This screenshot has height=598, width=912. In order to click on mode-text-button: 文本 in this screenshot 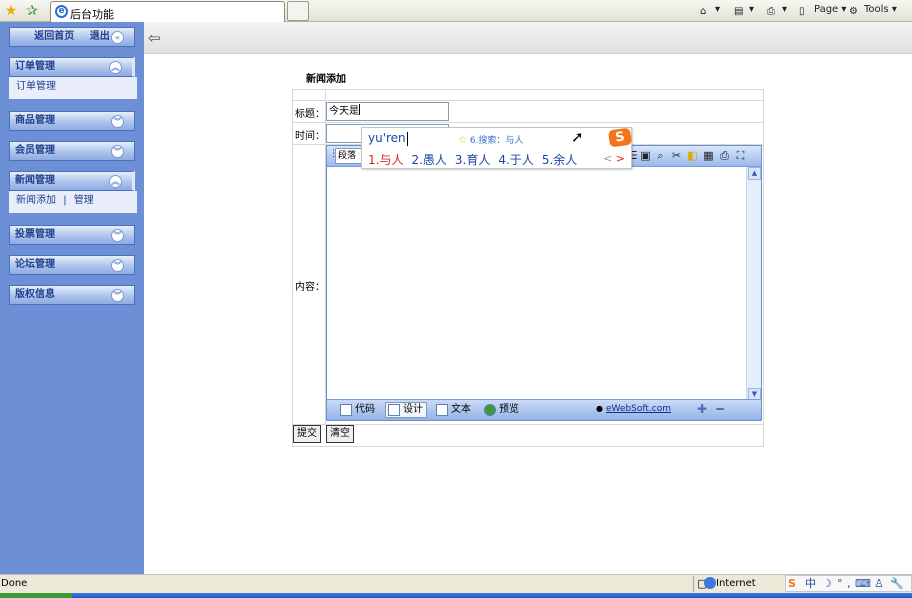, I will do `click(454, 410)`.